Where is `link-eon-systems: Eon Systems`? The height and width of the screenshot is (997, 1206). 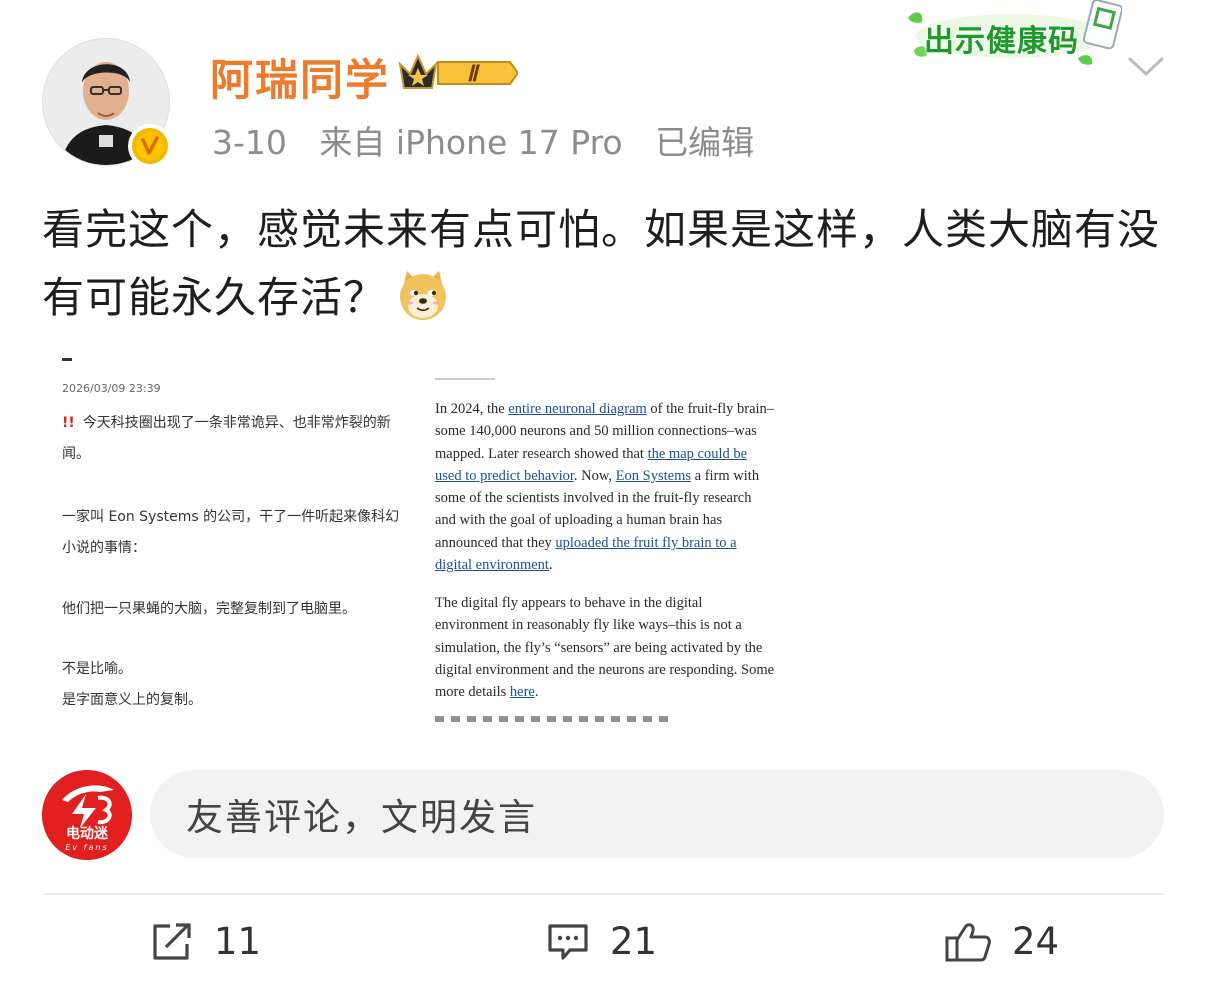
link-eon-systems: Eon Systems is located at coordinates (653, 476).